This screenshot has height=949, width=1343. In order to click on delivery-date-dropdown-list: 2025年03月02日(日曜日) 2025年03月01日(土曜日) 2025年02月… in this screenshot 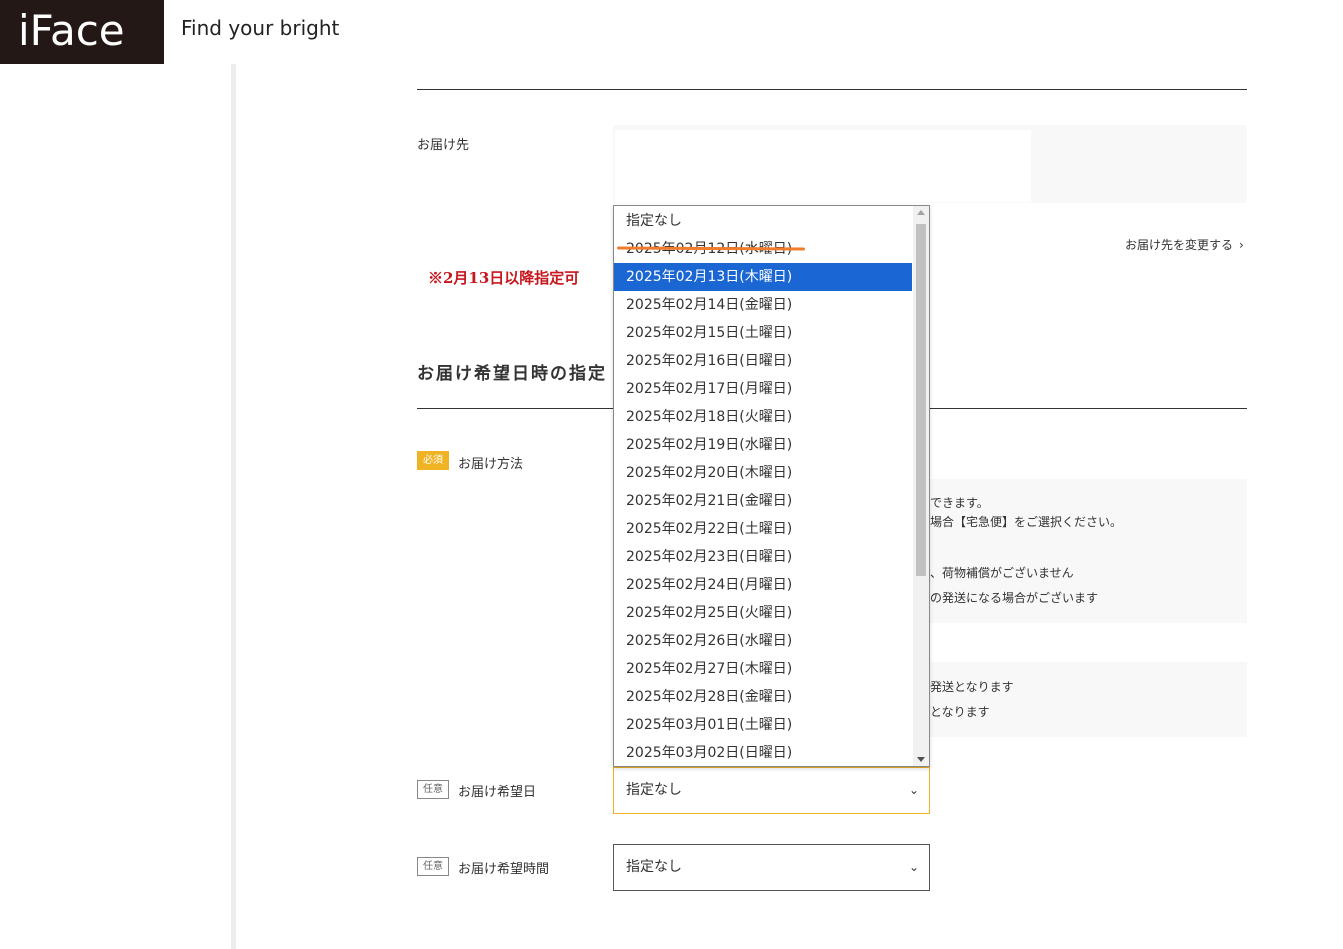, I will do `click(771, 486)`.